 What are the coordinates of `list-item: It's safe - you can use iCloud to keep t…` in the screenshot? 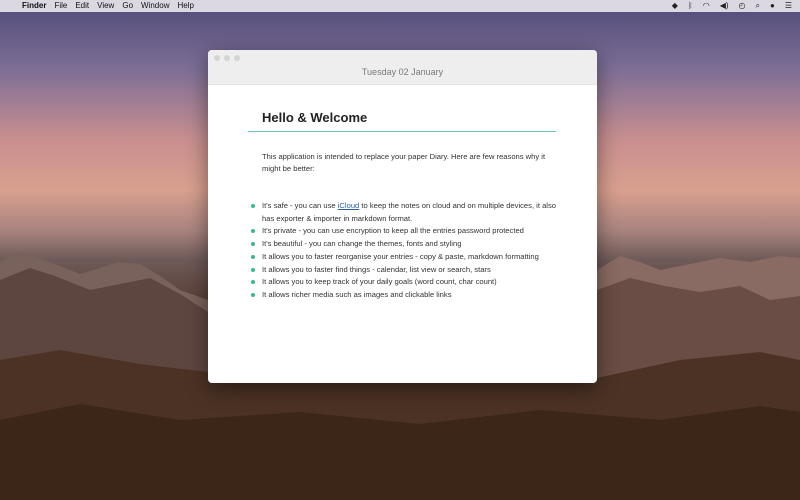 It's located at (402, 212).